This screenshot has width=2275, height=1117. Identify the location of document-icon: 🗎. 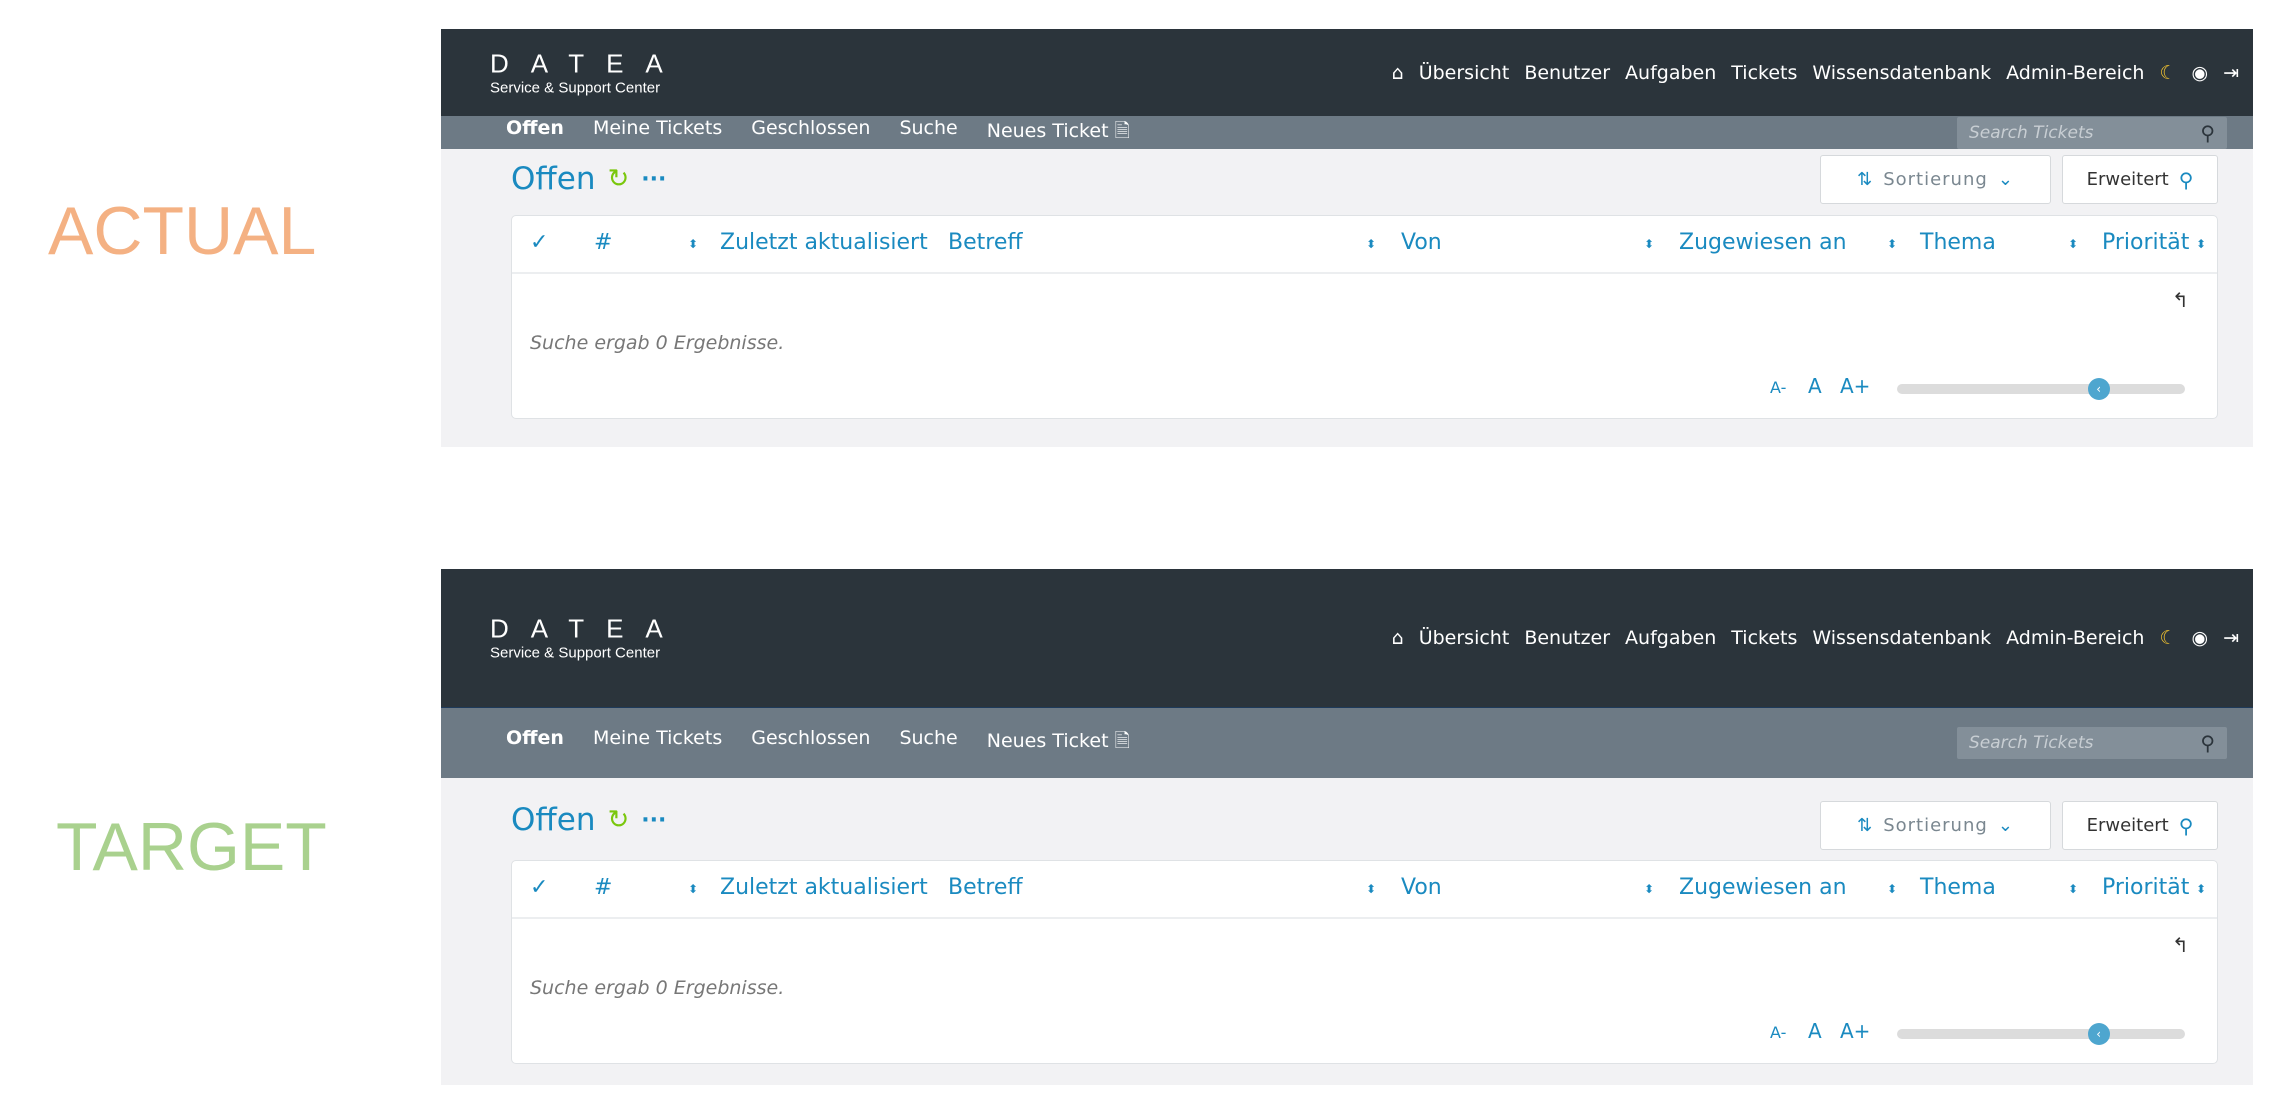
(1122, 741).